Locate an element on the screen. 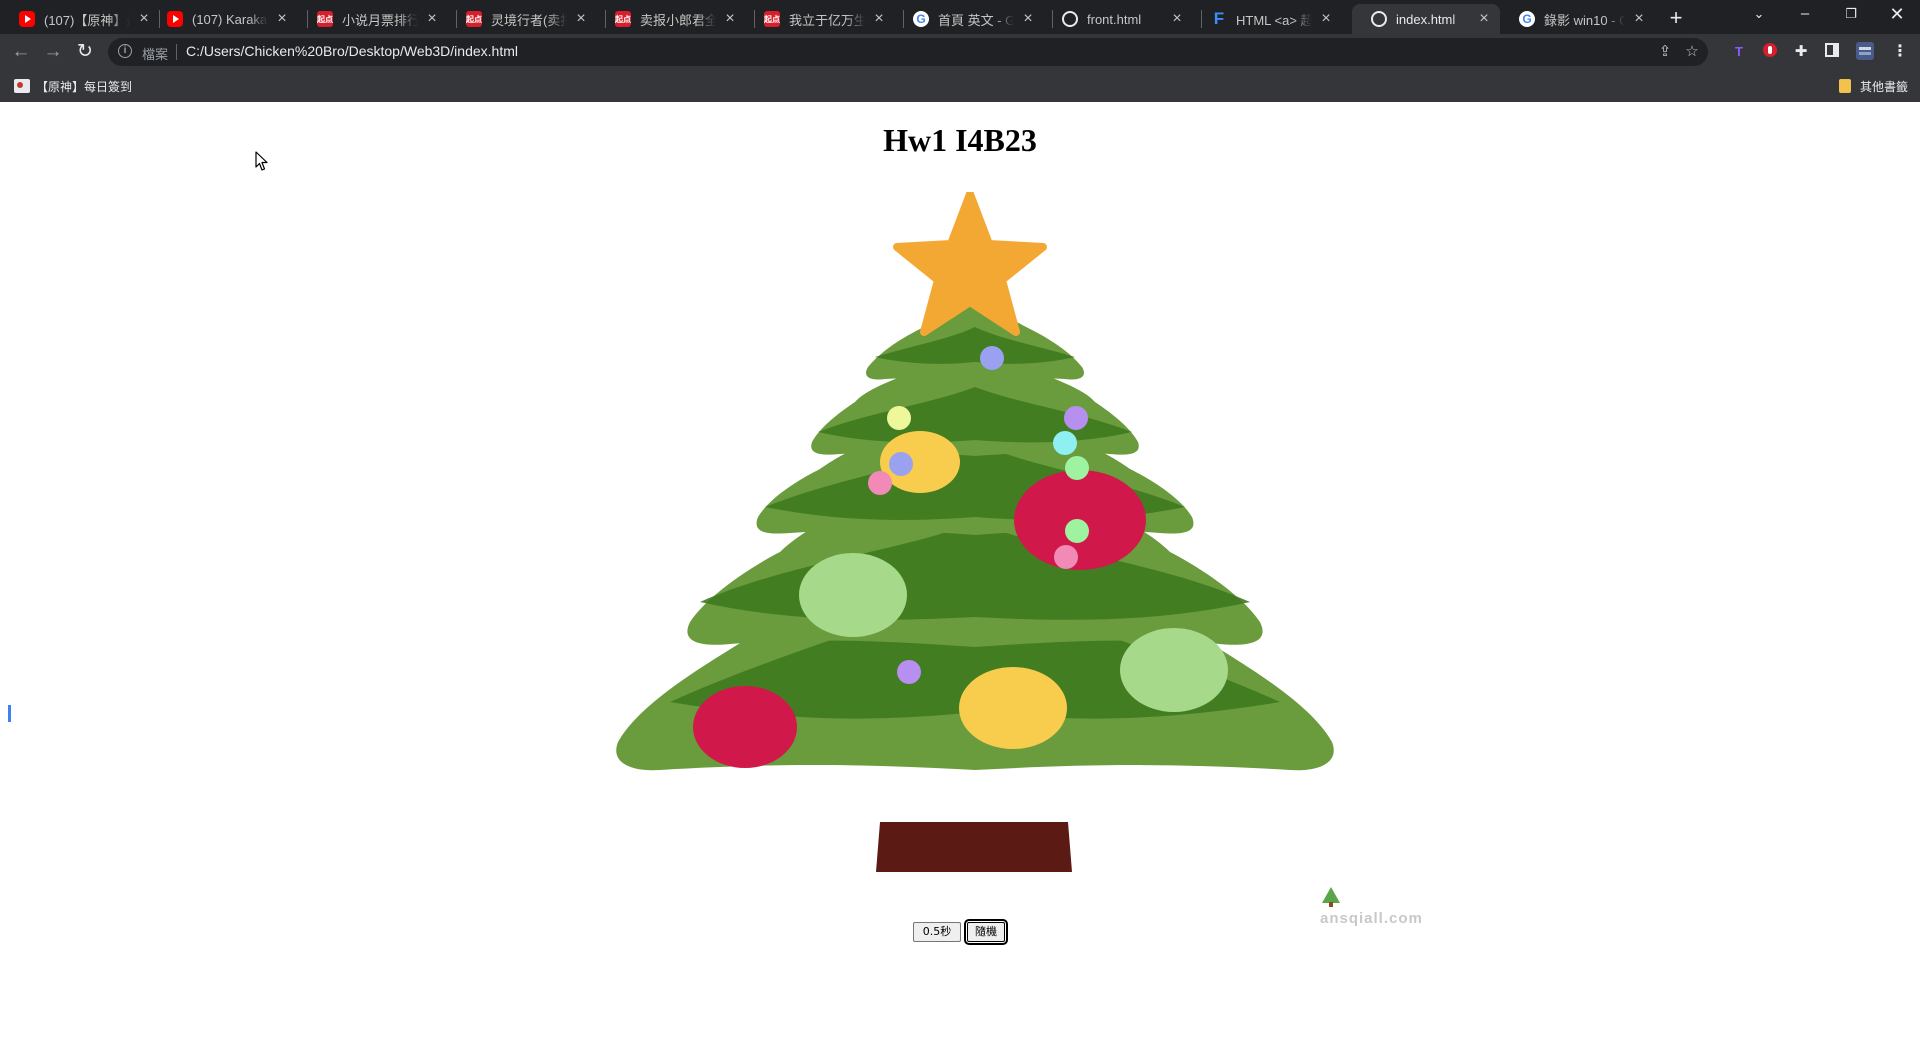  tab-google-record: G 錄影 win10 - Go × is located at coordinates (1577, 19).